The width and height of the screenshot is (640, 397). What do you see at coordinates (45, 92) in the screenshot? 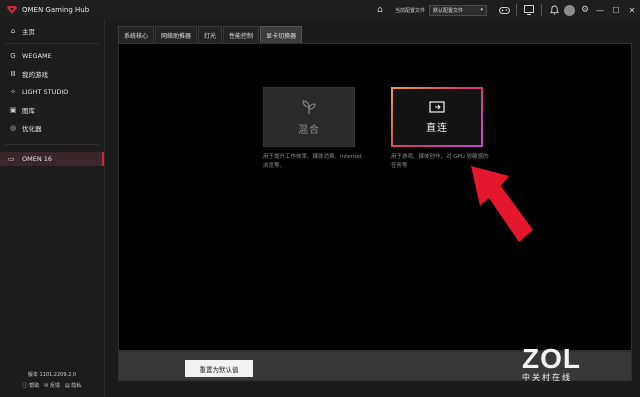
I see `sidebar-item-label: LIGHT STUDIO` at bounding box center [45, 92].